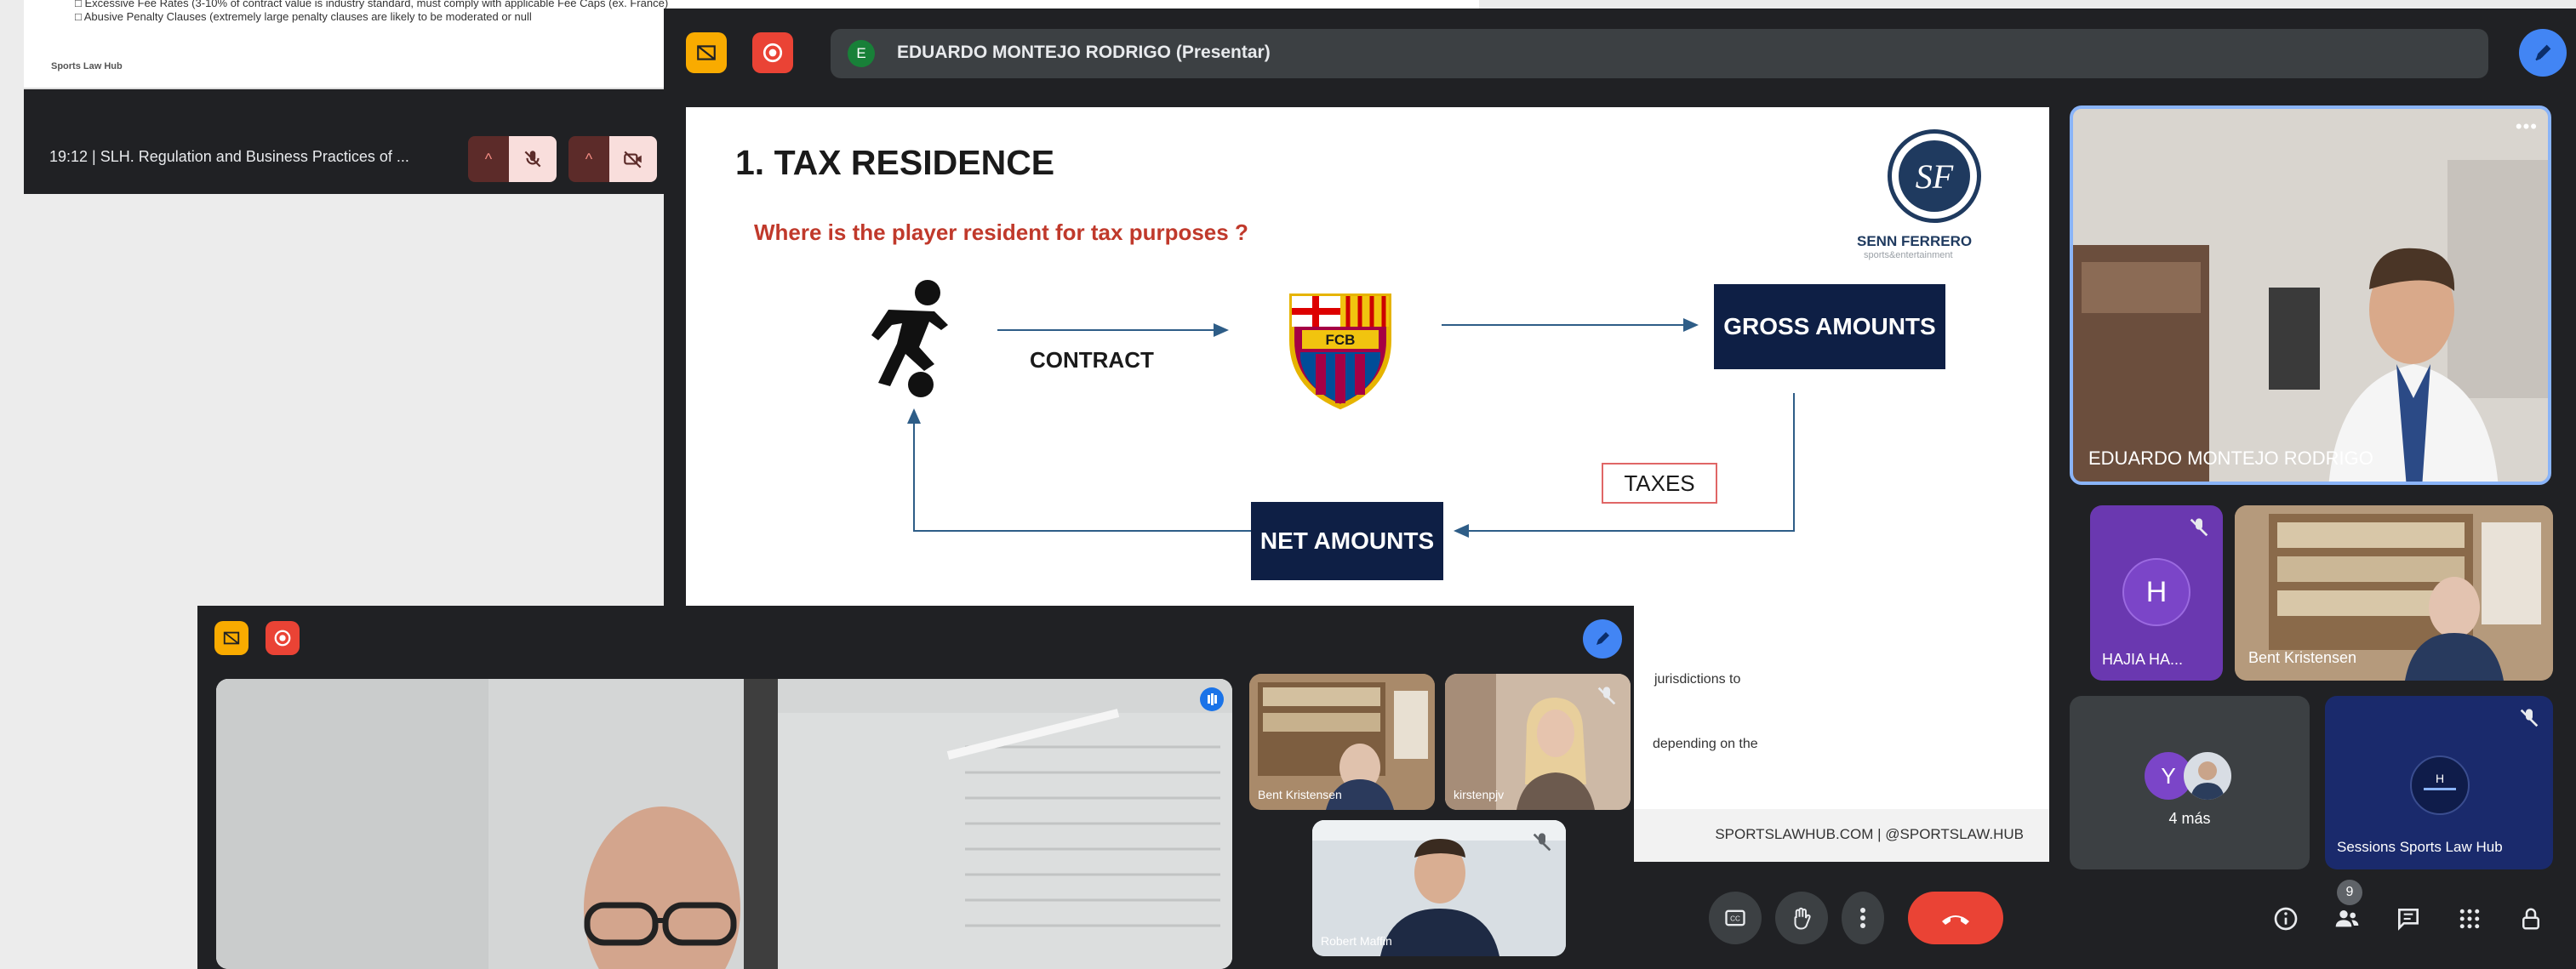 The image size is (2576, 969). Describe the element at coordinates (1356, 941) in the screenshot. I see `participant-name: Robert Maffin` at that location.